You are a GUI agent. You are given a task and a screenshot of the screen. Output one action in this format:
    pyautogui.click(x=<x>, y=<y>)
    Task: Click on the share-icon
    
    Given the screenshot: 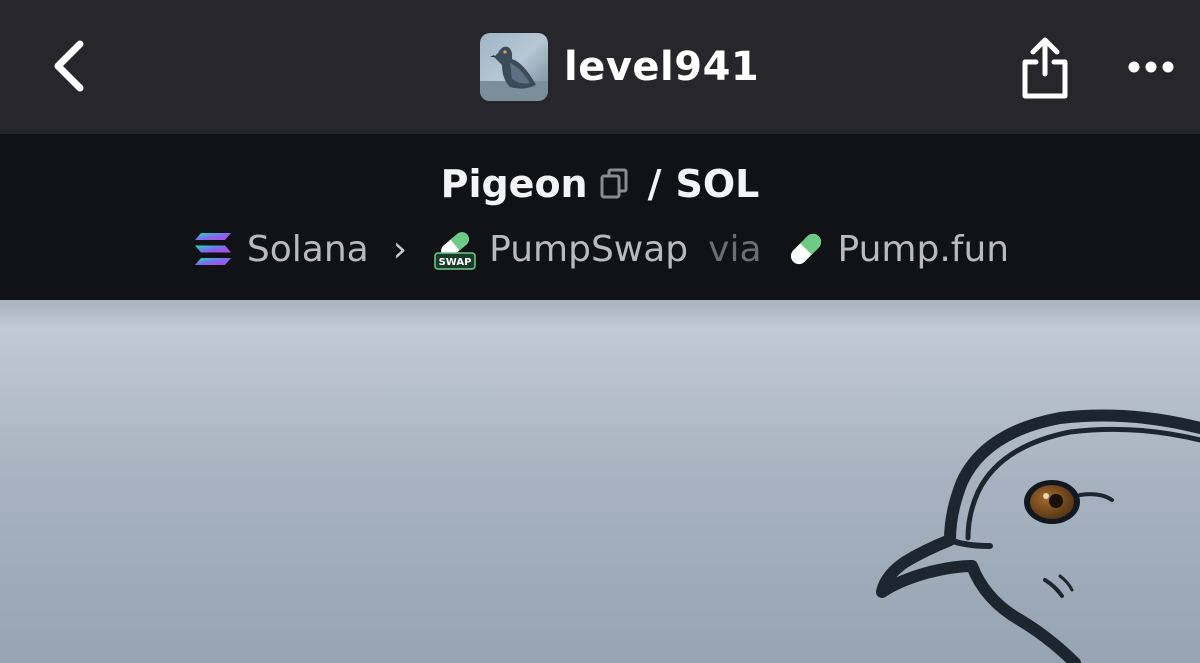 What is the action you would take?
    pyautogui.click(x=1045, y=68)
    